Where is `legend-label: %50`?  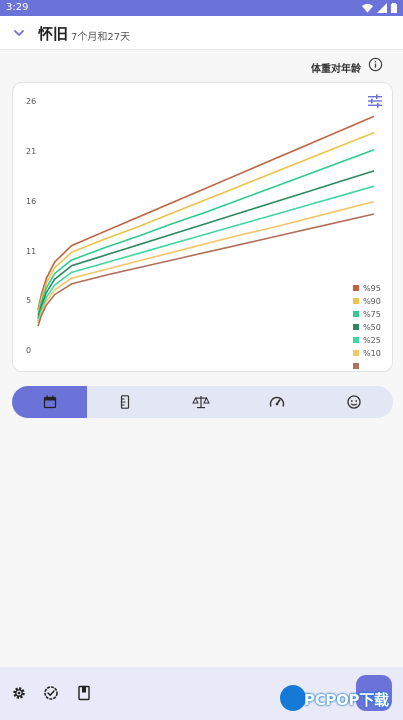
legend-label: %50 is located at coordinates (372, 327).